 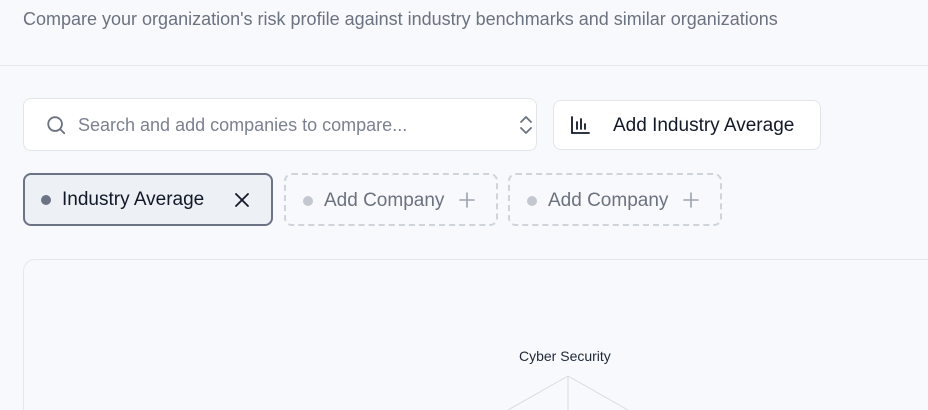 I want to click on comparison-chip-industry-average: Industry Average, so click(x=148, y=199).